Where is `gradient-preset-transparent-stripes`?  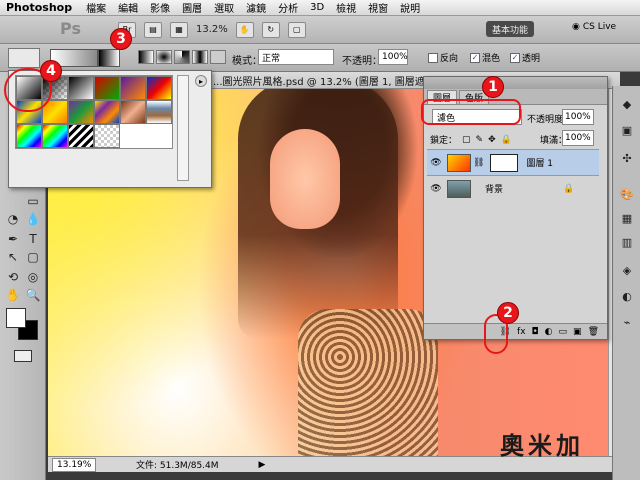
gradient-preset-transparent-stripes is located at coordinates (81, 136).